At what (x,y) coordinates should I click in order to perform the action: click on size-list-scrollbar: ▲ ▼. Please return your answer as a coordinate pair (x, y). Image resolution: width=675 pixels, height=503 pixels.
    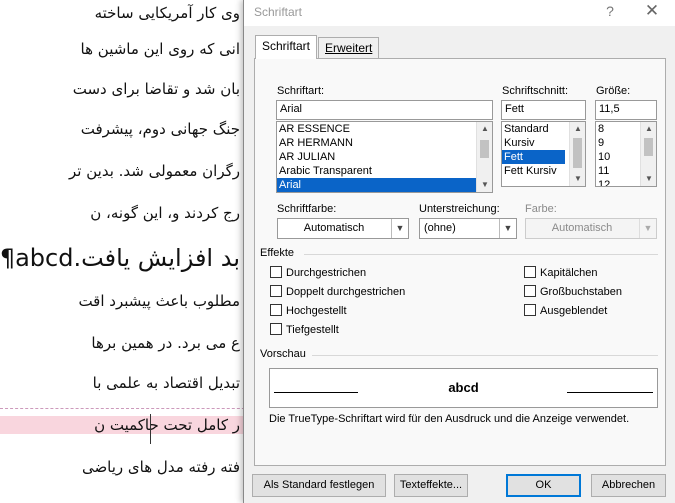
    Looking at the image, I should click on (648, 154).